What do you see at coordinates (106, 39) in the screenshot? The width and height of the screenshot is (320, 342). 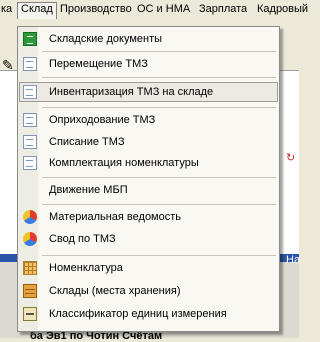 I see `menu-item-label: Складские документы` at bounding box center [106, 39].